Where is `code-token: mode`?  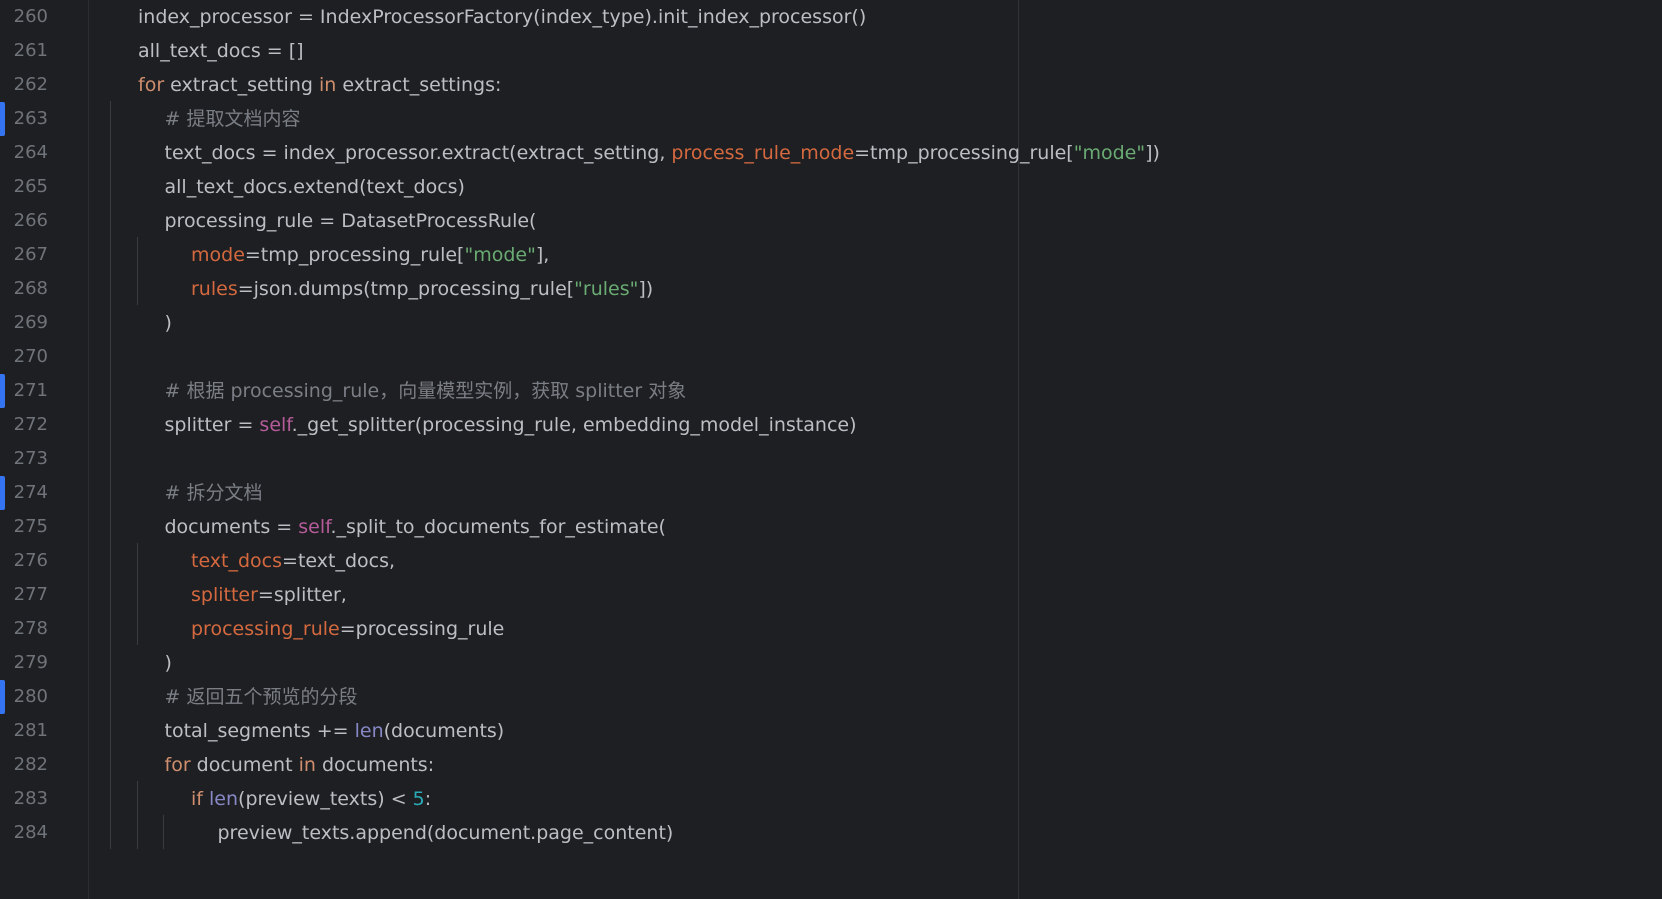
code-token: mode is located at coordinates (218, 255).